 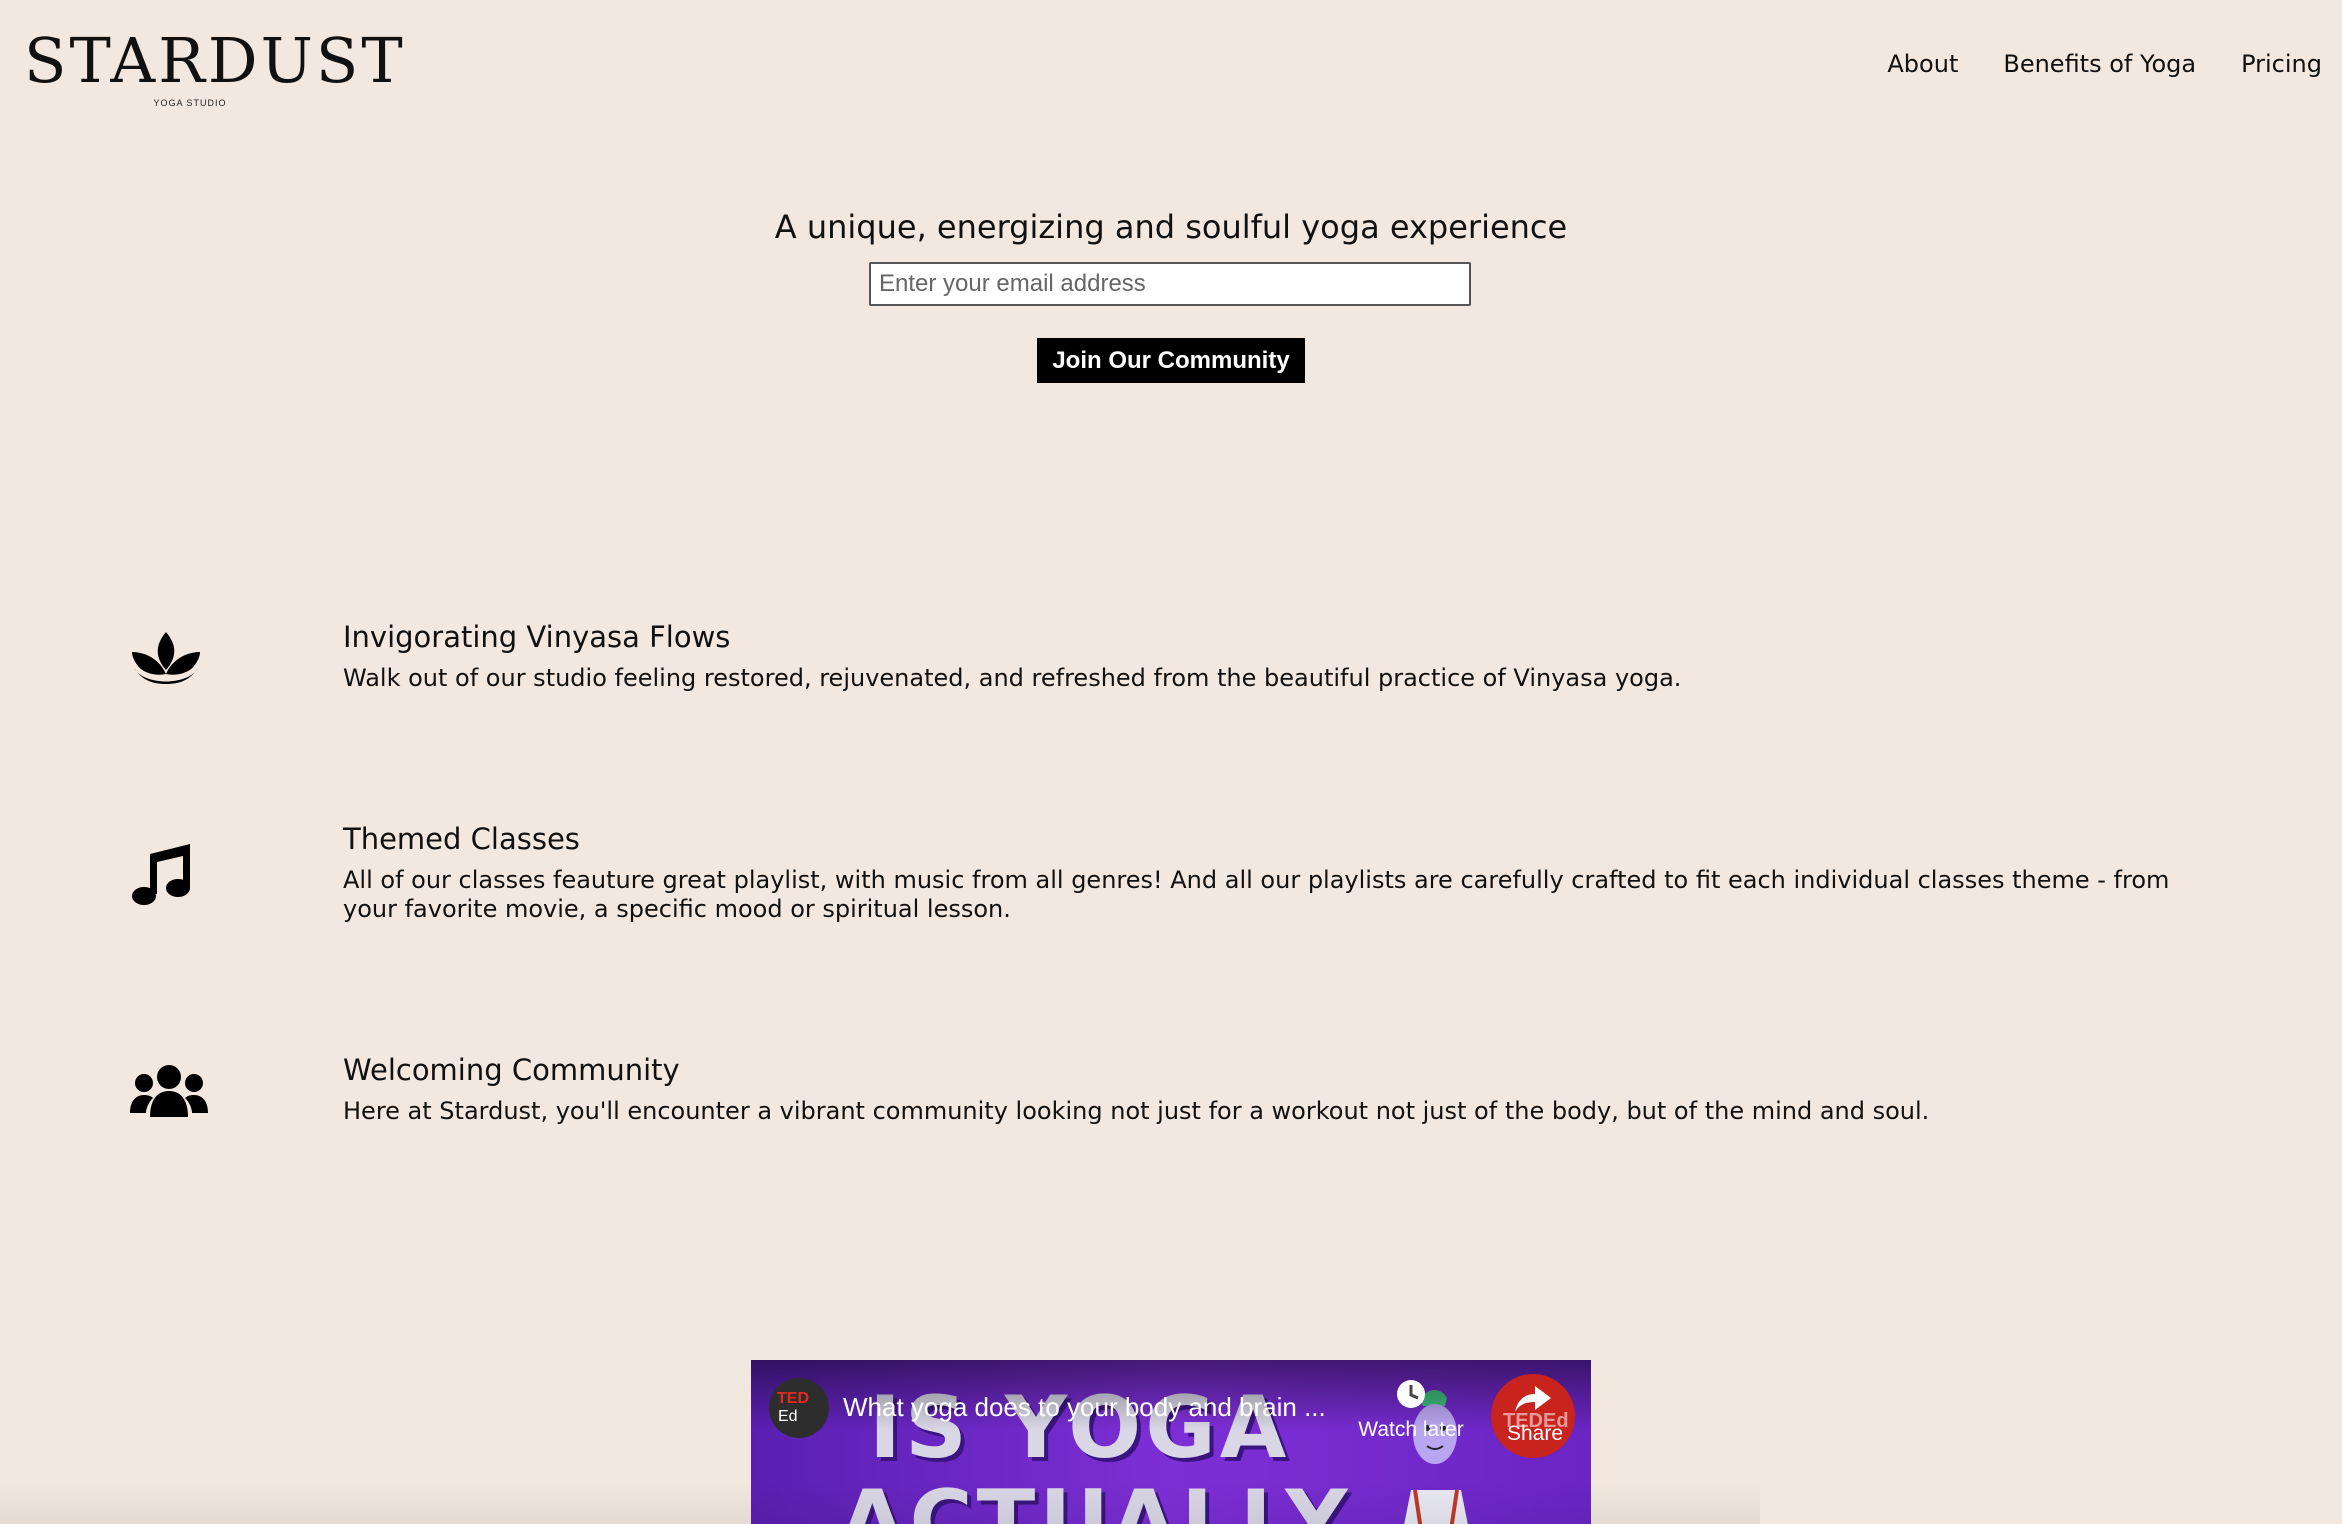 I want to click on nav-about: About, so click(x=1922, y=64).